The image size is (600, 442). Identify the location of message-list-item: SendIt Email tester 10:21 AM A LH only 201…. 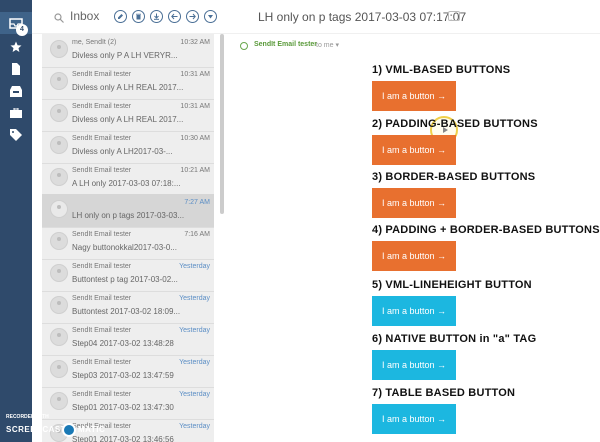
(128, 179).